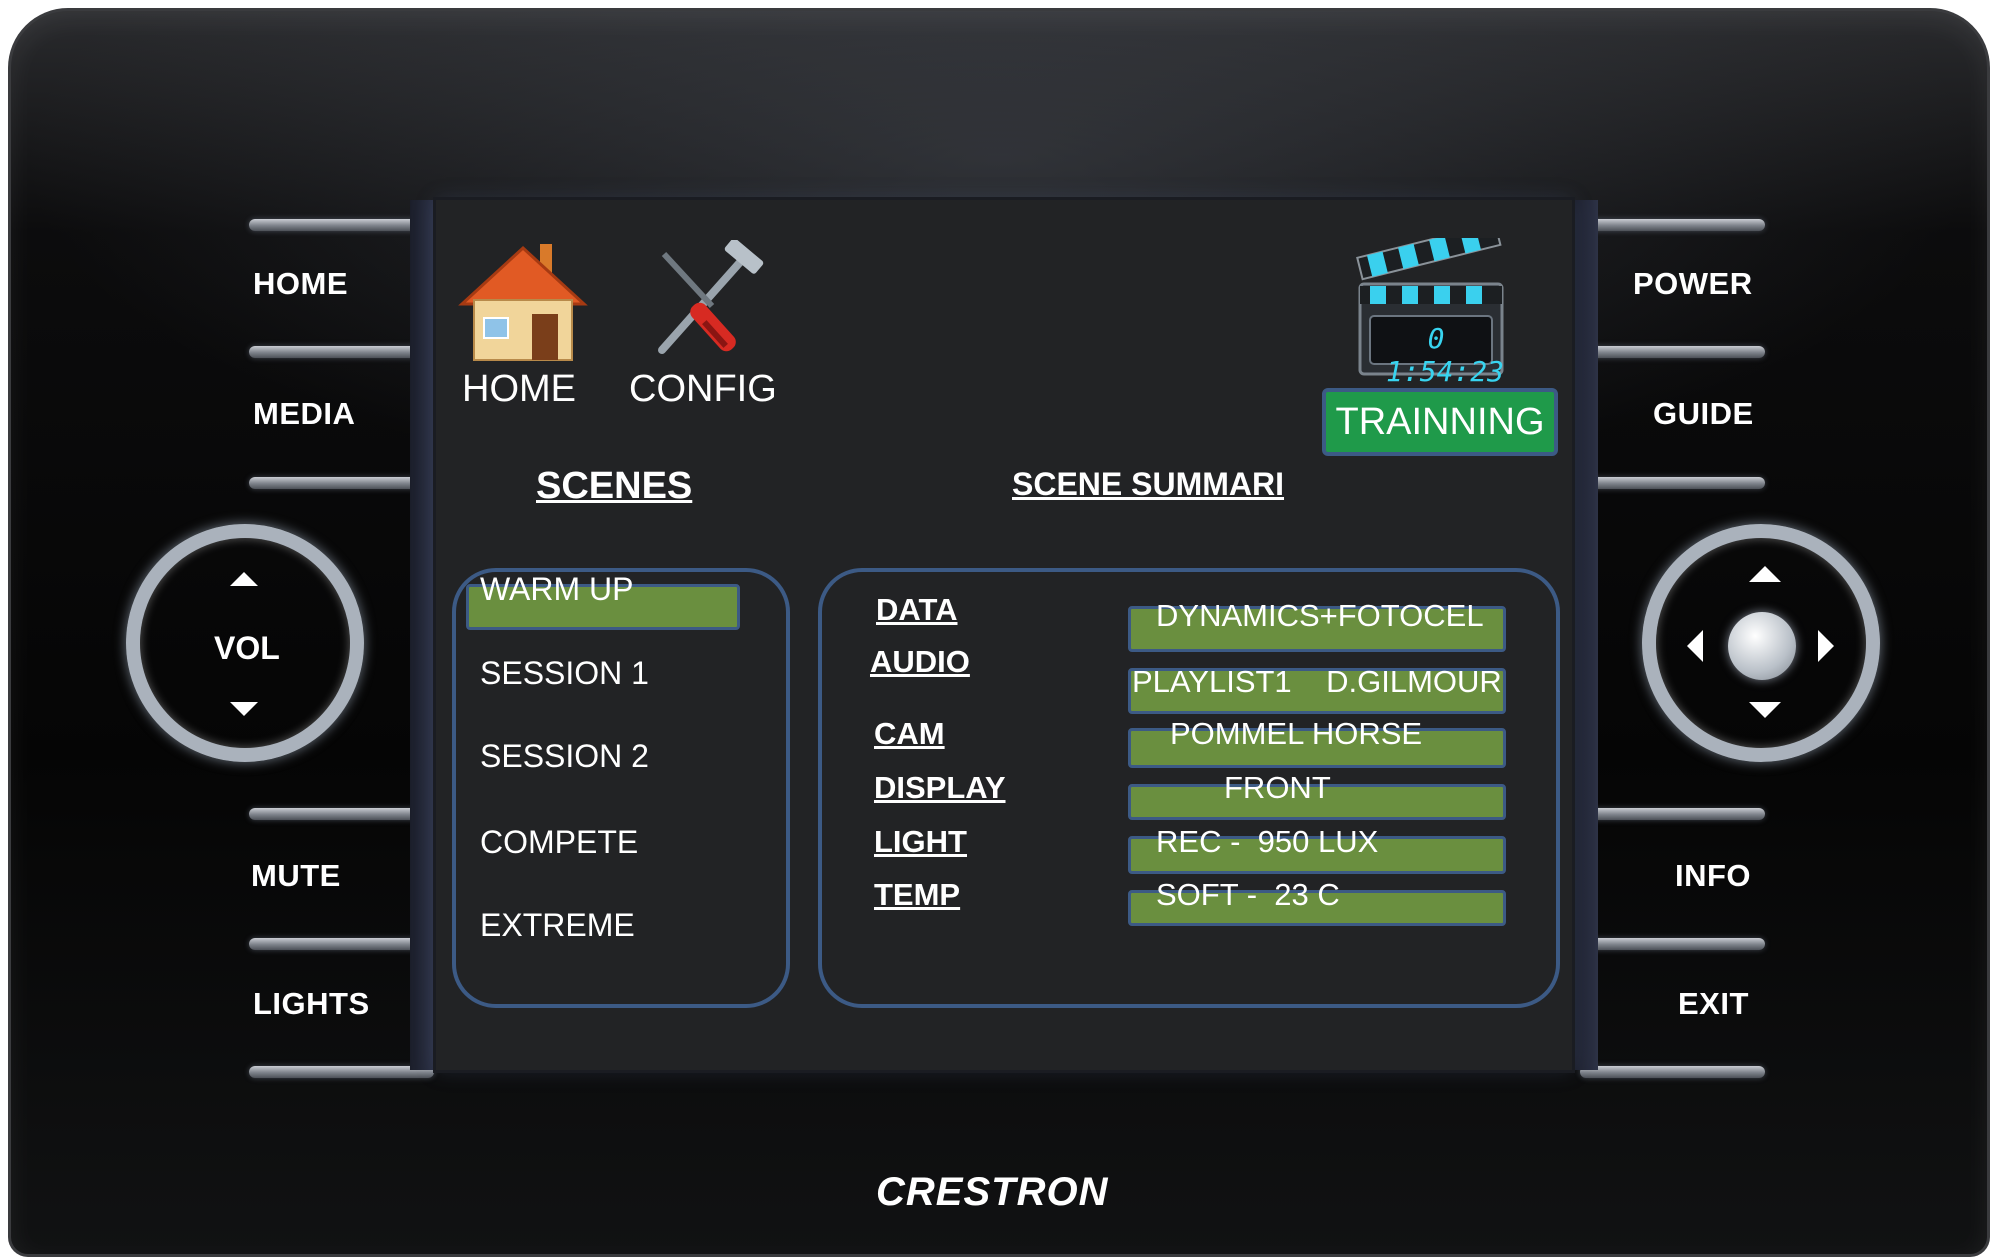  Describe the element at coordinates (1148, 484) in the screenshot. I see `scene-summary-title: SCENE SUMMARI` at that location.